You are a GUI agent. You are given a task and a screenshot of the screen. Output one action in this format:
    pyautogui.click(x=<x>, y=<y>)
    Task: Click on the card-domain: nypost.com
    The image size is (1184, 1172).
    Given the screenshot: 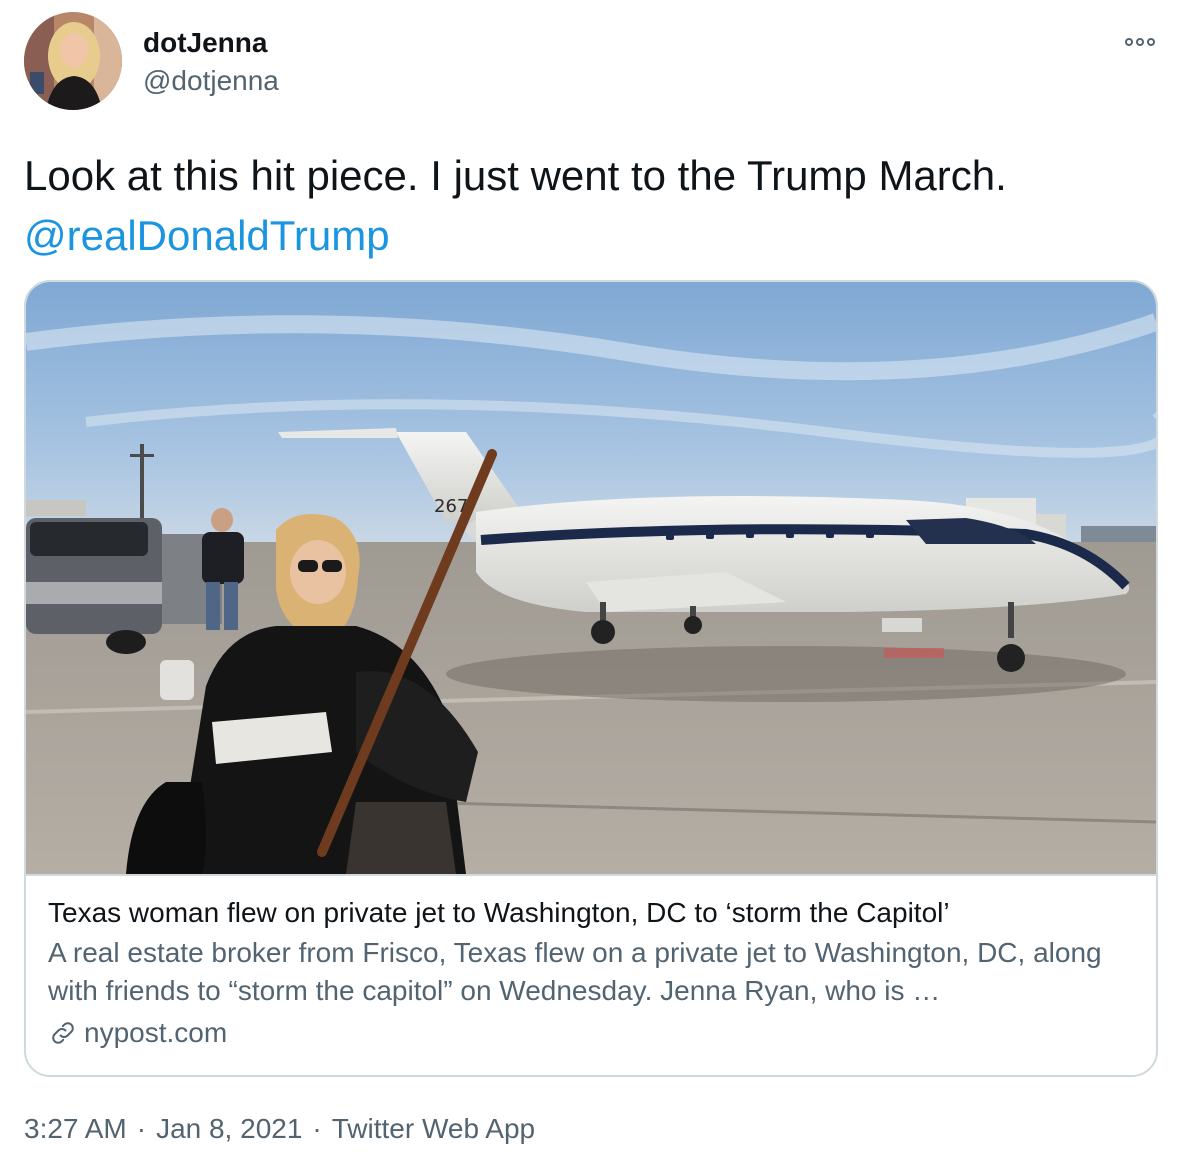 What is the action you would take?
    pyautogui.click(x=593, y=1033)
    